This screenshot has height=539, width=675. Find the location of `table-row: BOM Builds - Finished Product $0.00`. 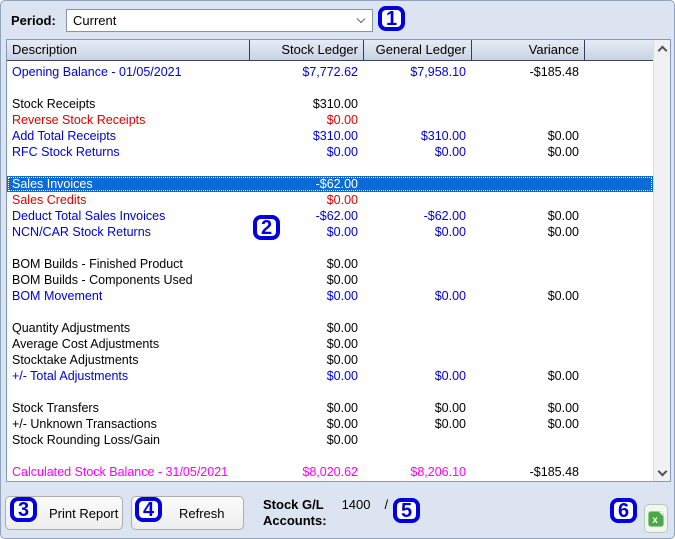

table-row: BOM Builds - Finished Product $0.00 is located at coordinates (330, 264).